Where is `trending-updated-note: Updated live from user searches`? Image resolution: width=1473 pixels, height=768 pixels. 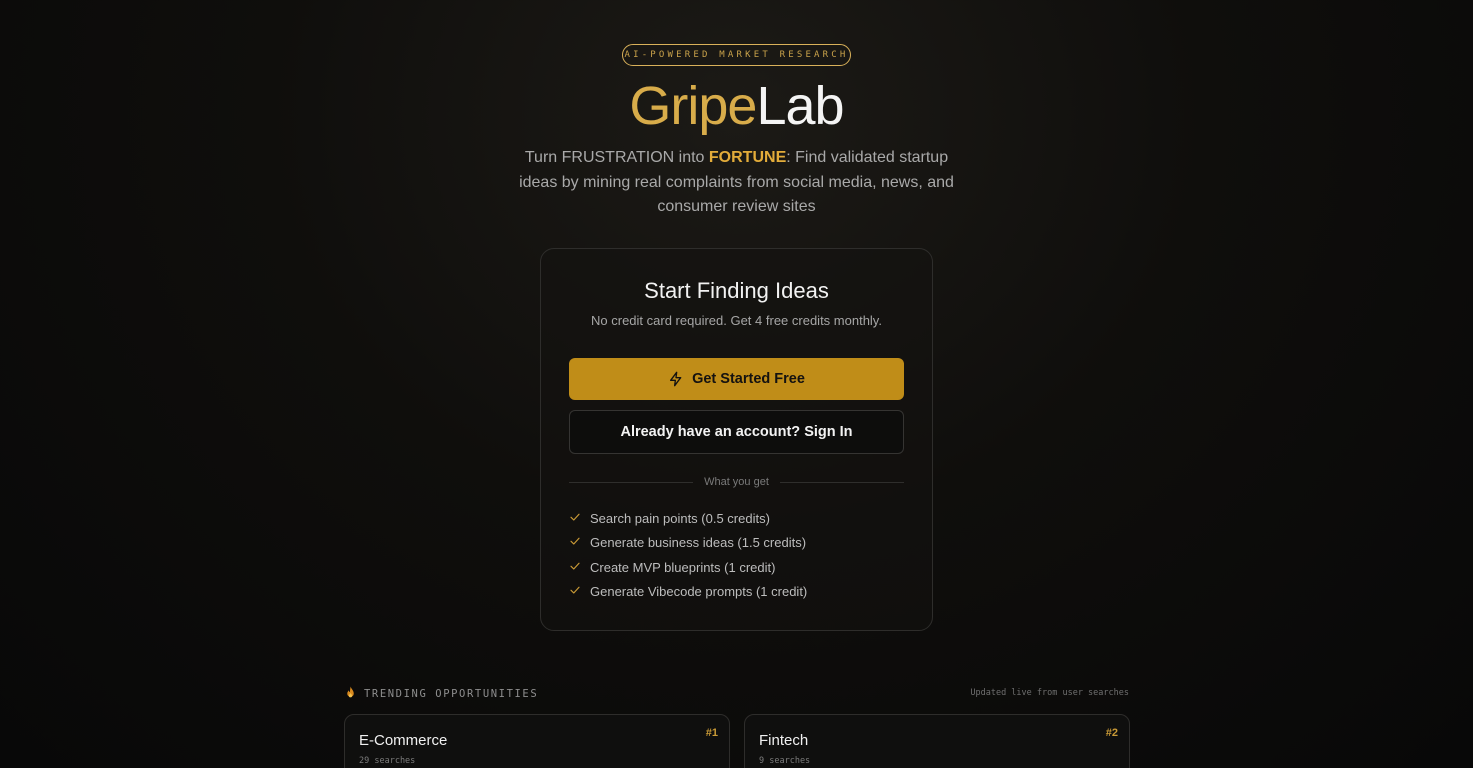
trending-updated-note: Updated live from user searches is located at coordinates (1049, 693).